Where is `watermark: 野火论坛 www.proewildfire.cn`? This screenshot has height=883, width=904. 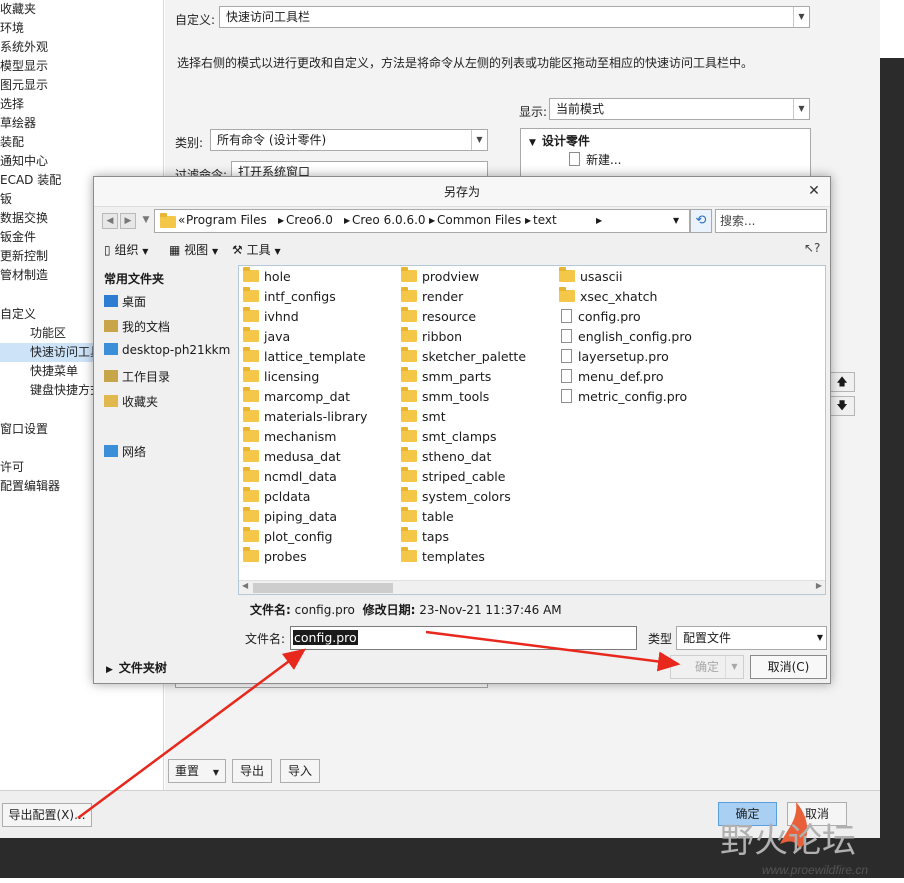
watermark: 野火论坛 www.proewildfire.cn is located at coordinates (808, 840).